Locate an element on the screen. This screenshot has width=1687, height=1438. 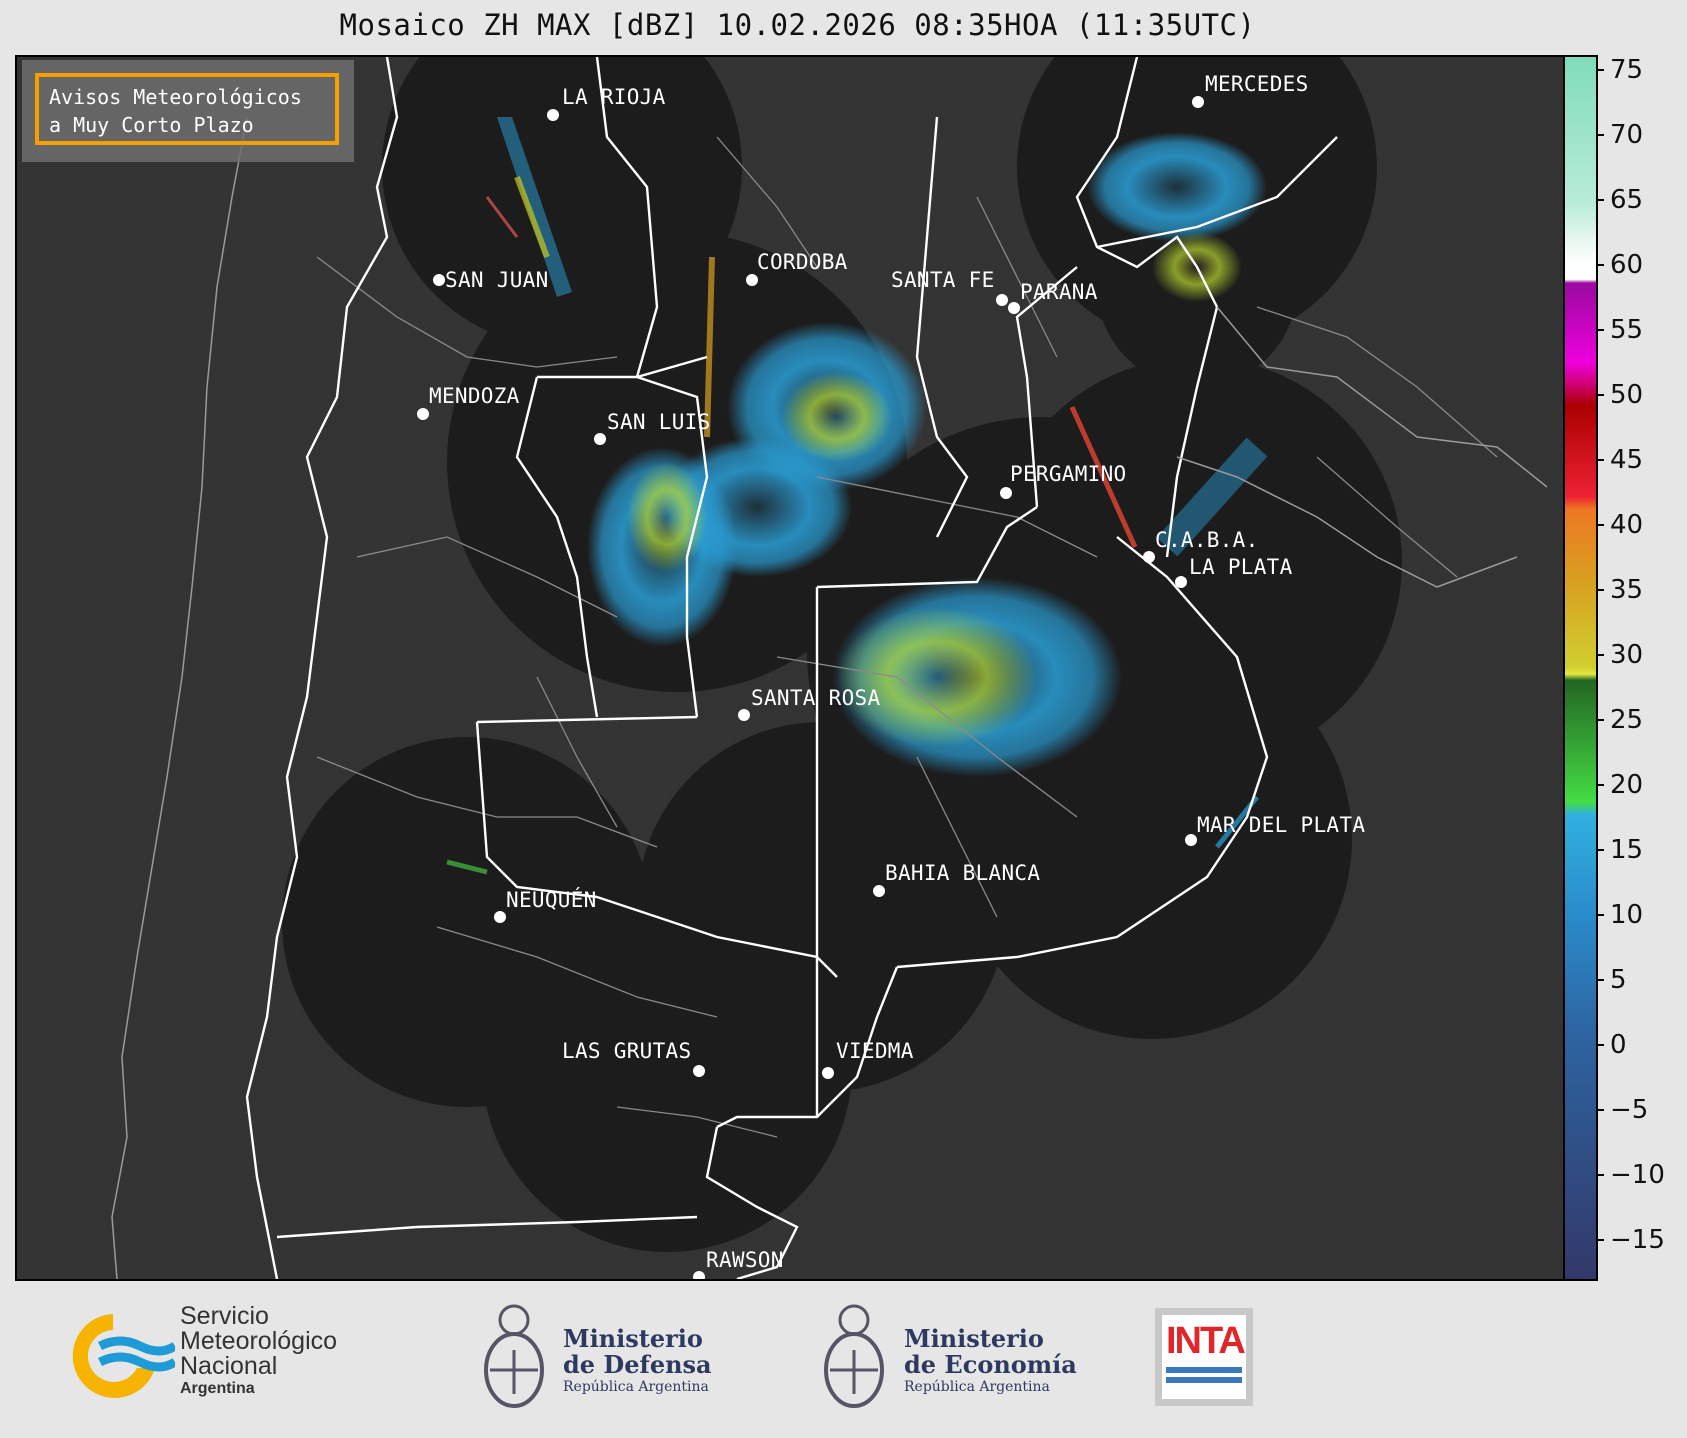
colorbar-tick-label: −10 is located at coordinates (1637, 1175).